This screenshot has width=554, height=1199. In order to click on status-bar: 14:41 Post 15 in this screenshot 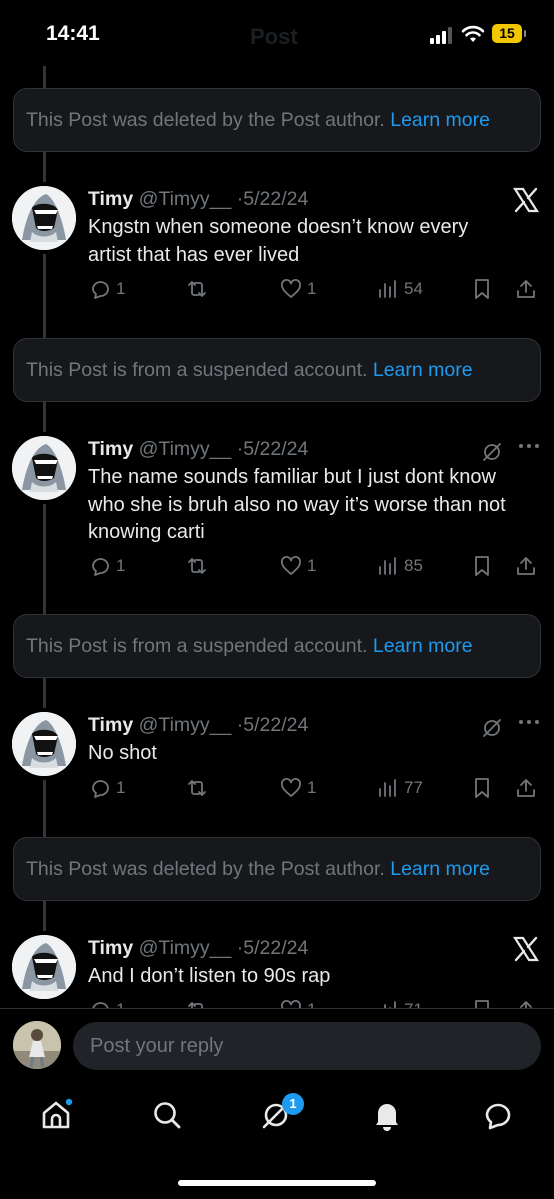, I will do `click(277, 35)`.